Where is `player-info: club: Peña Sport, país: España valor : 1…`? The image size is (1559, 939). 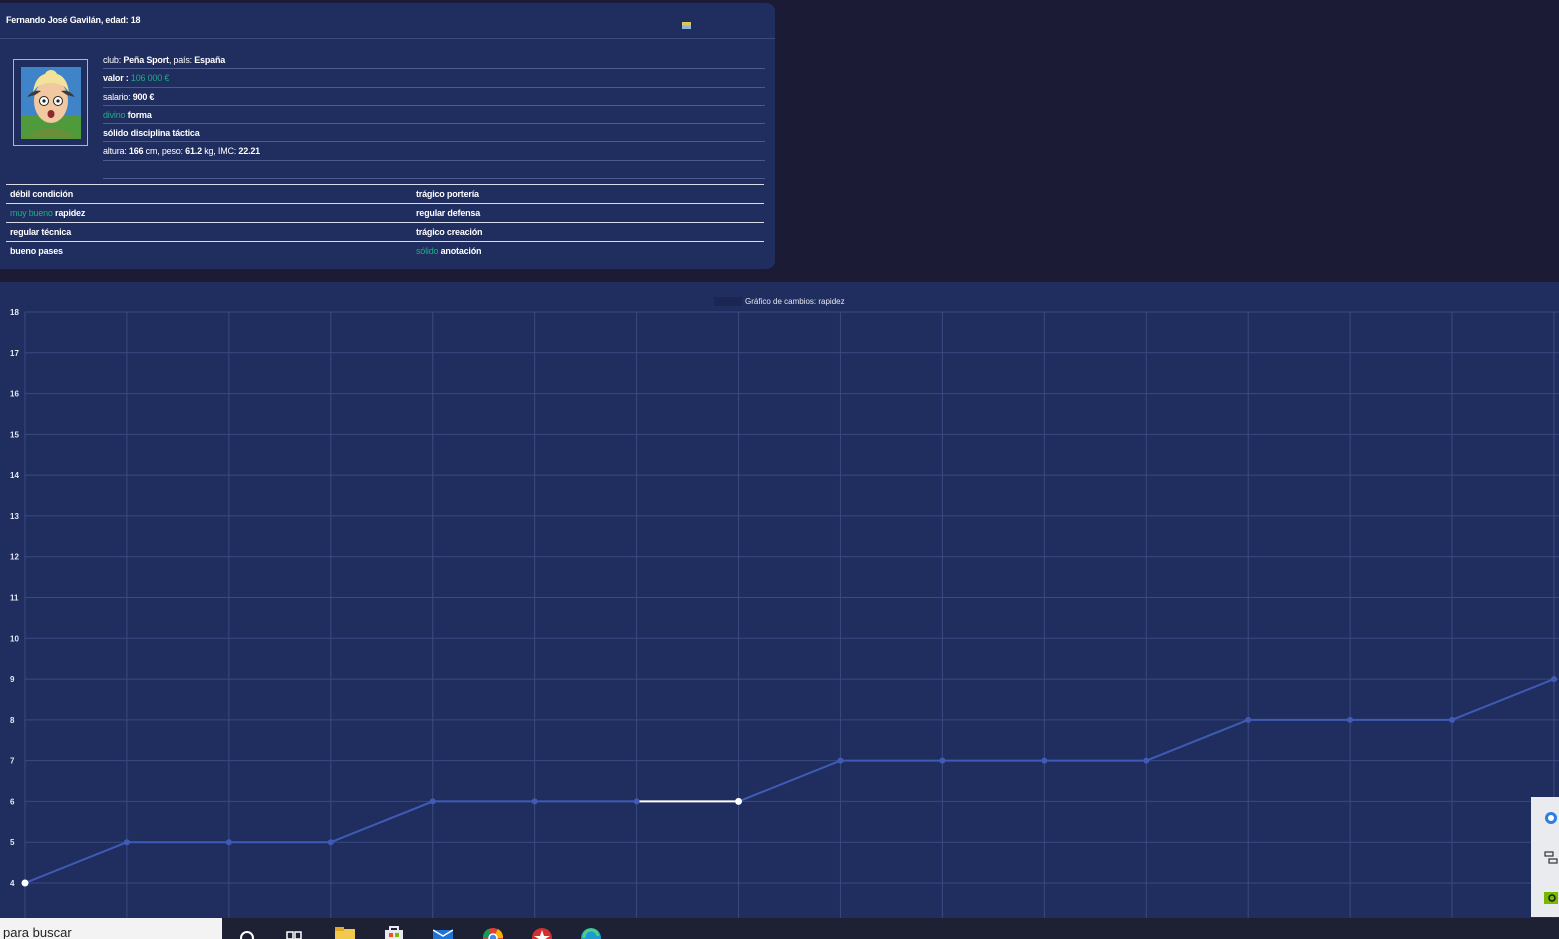
player-info: club: Peña Sport, país: España valor : 1… is located at coordinates (434, 115).